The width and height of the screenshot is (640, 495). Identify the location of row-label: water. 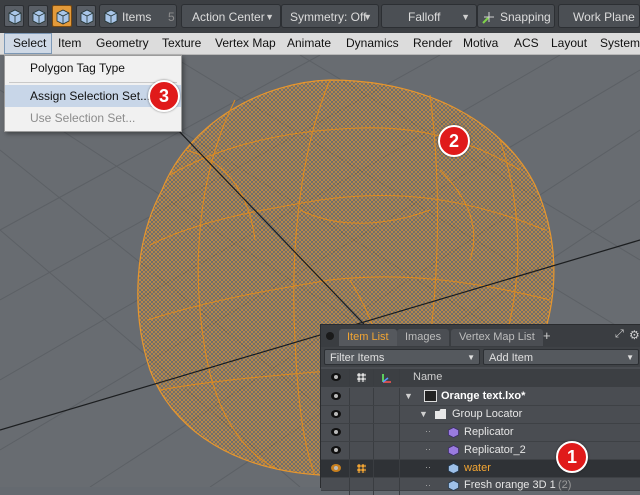
(477, 468).